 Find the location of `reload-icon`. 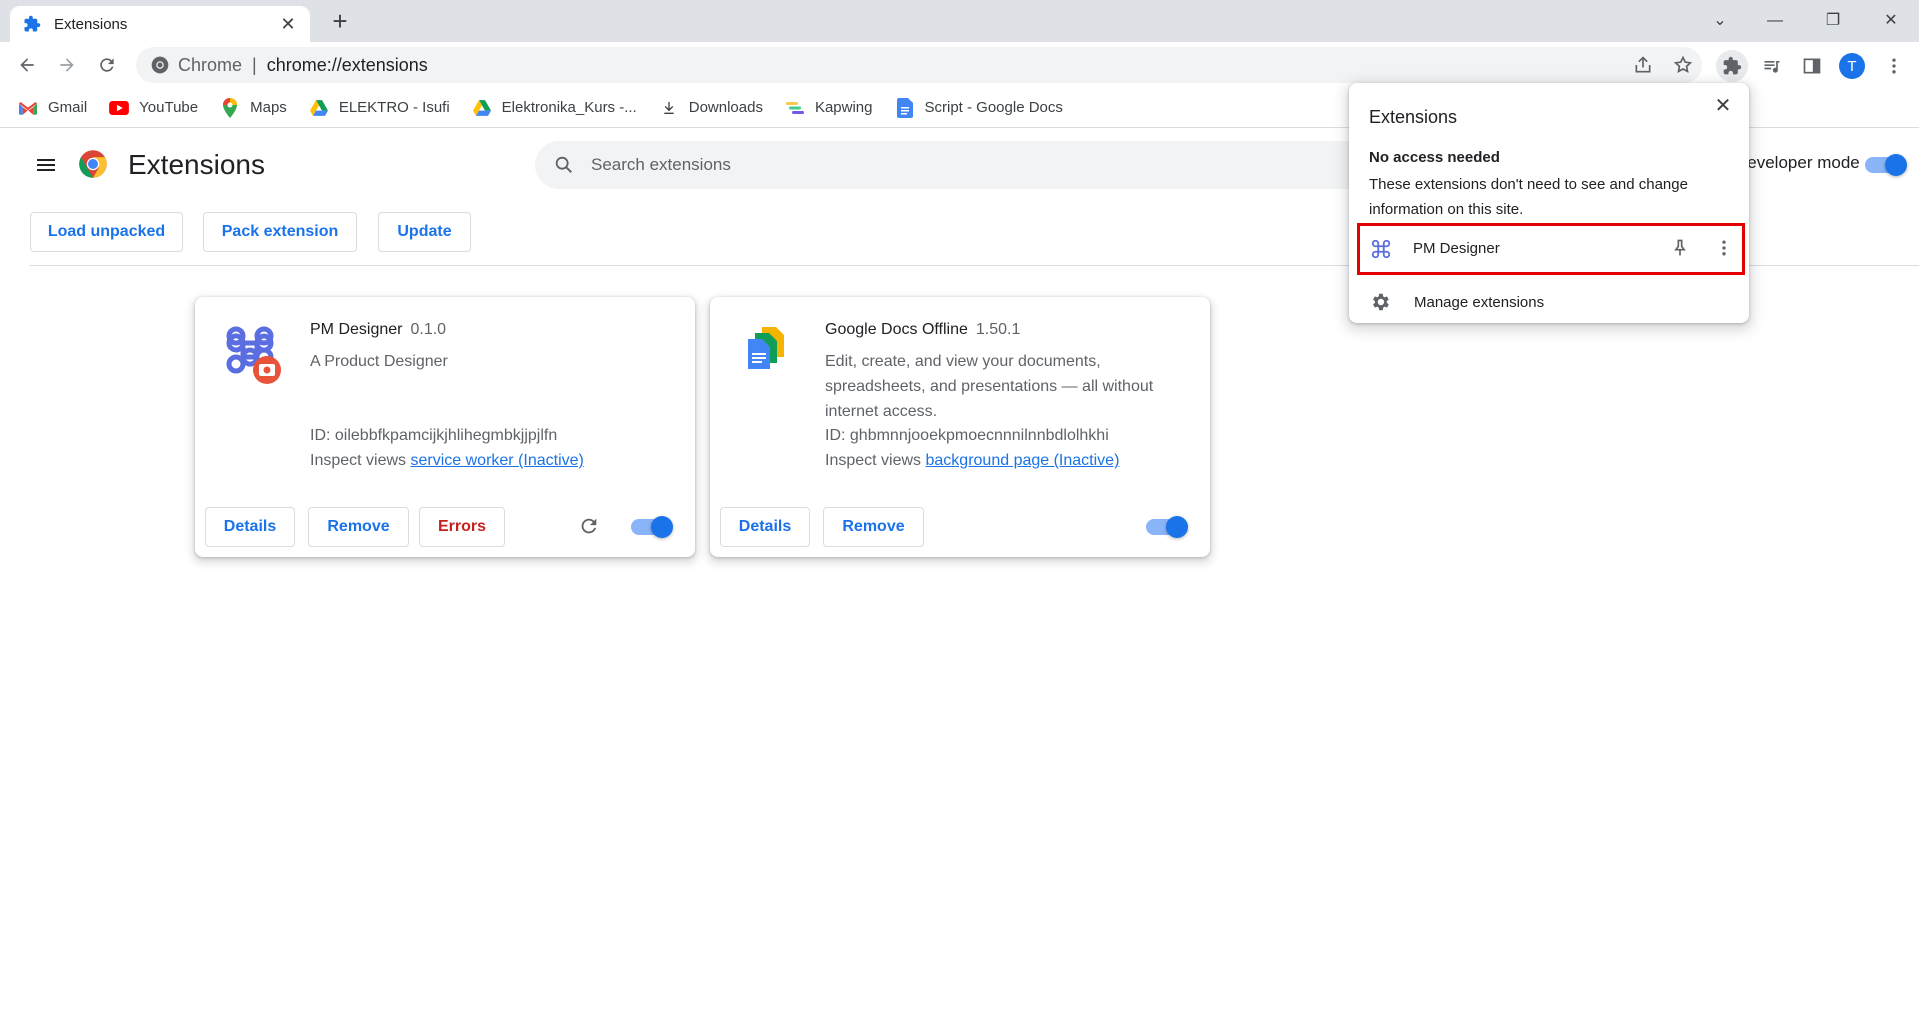

reload-icon is located at coordinates (107, 65).